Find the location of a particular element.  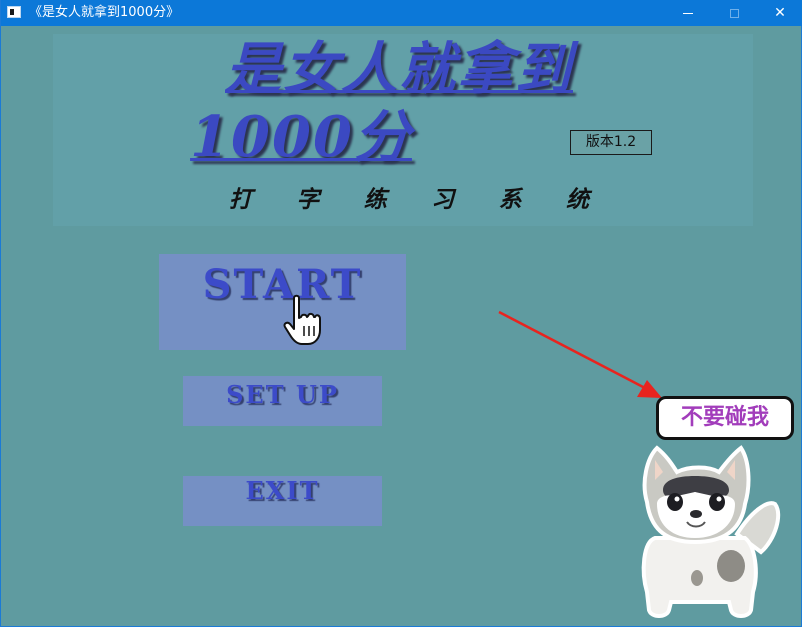

subtitle-char: 字 is located at coordinates (308, 199).